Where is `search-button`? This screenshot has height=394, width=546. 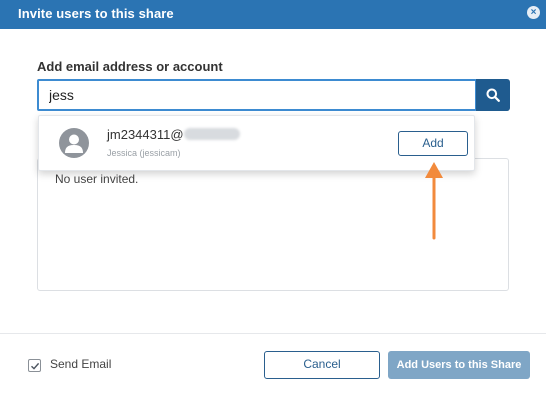
search-button is located at coordinates (493, 95).